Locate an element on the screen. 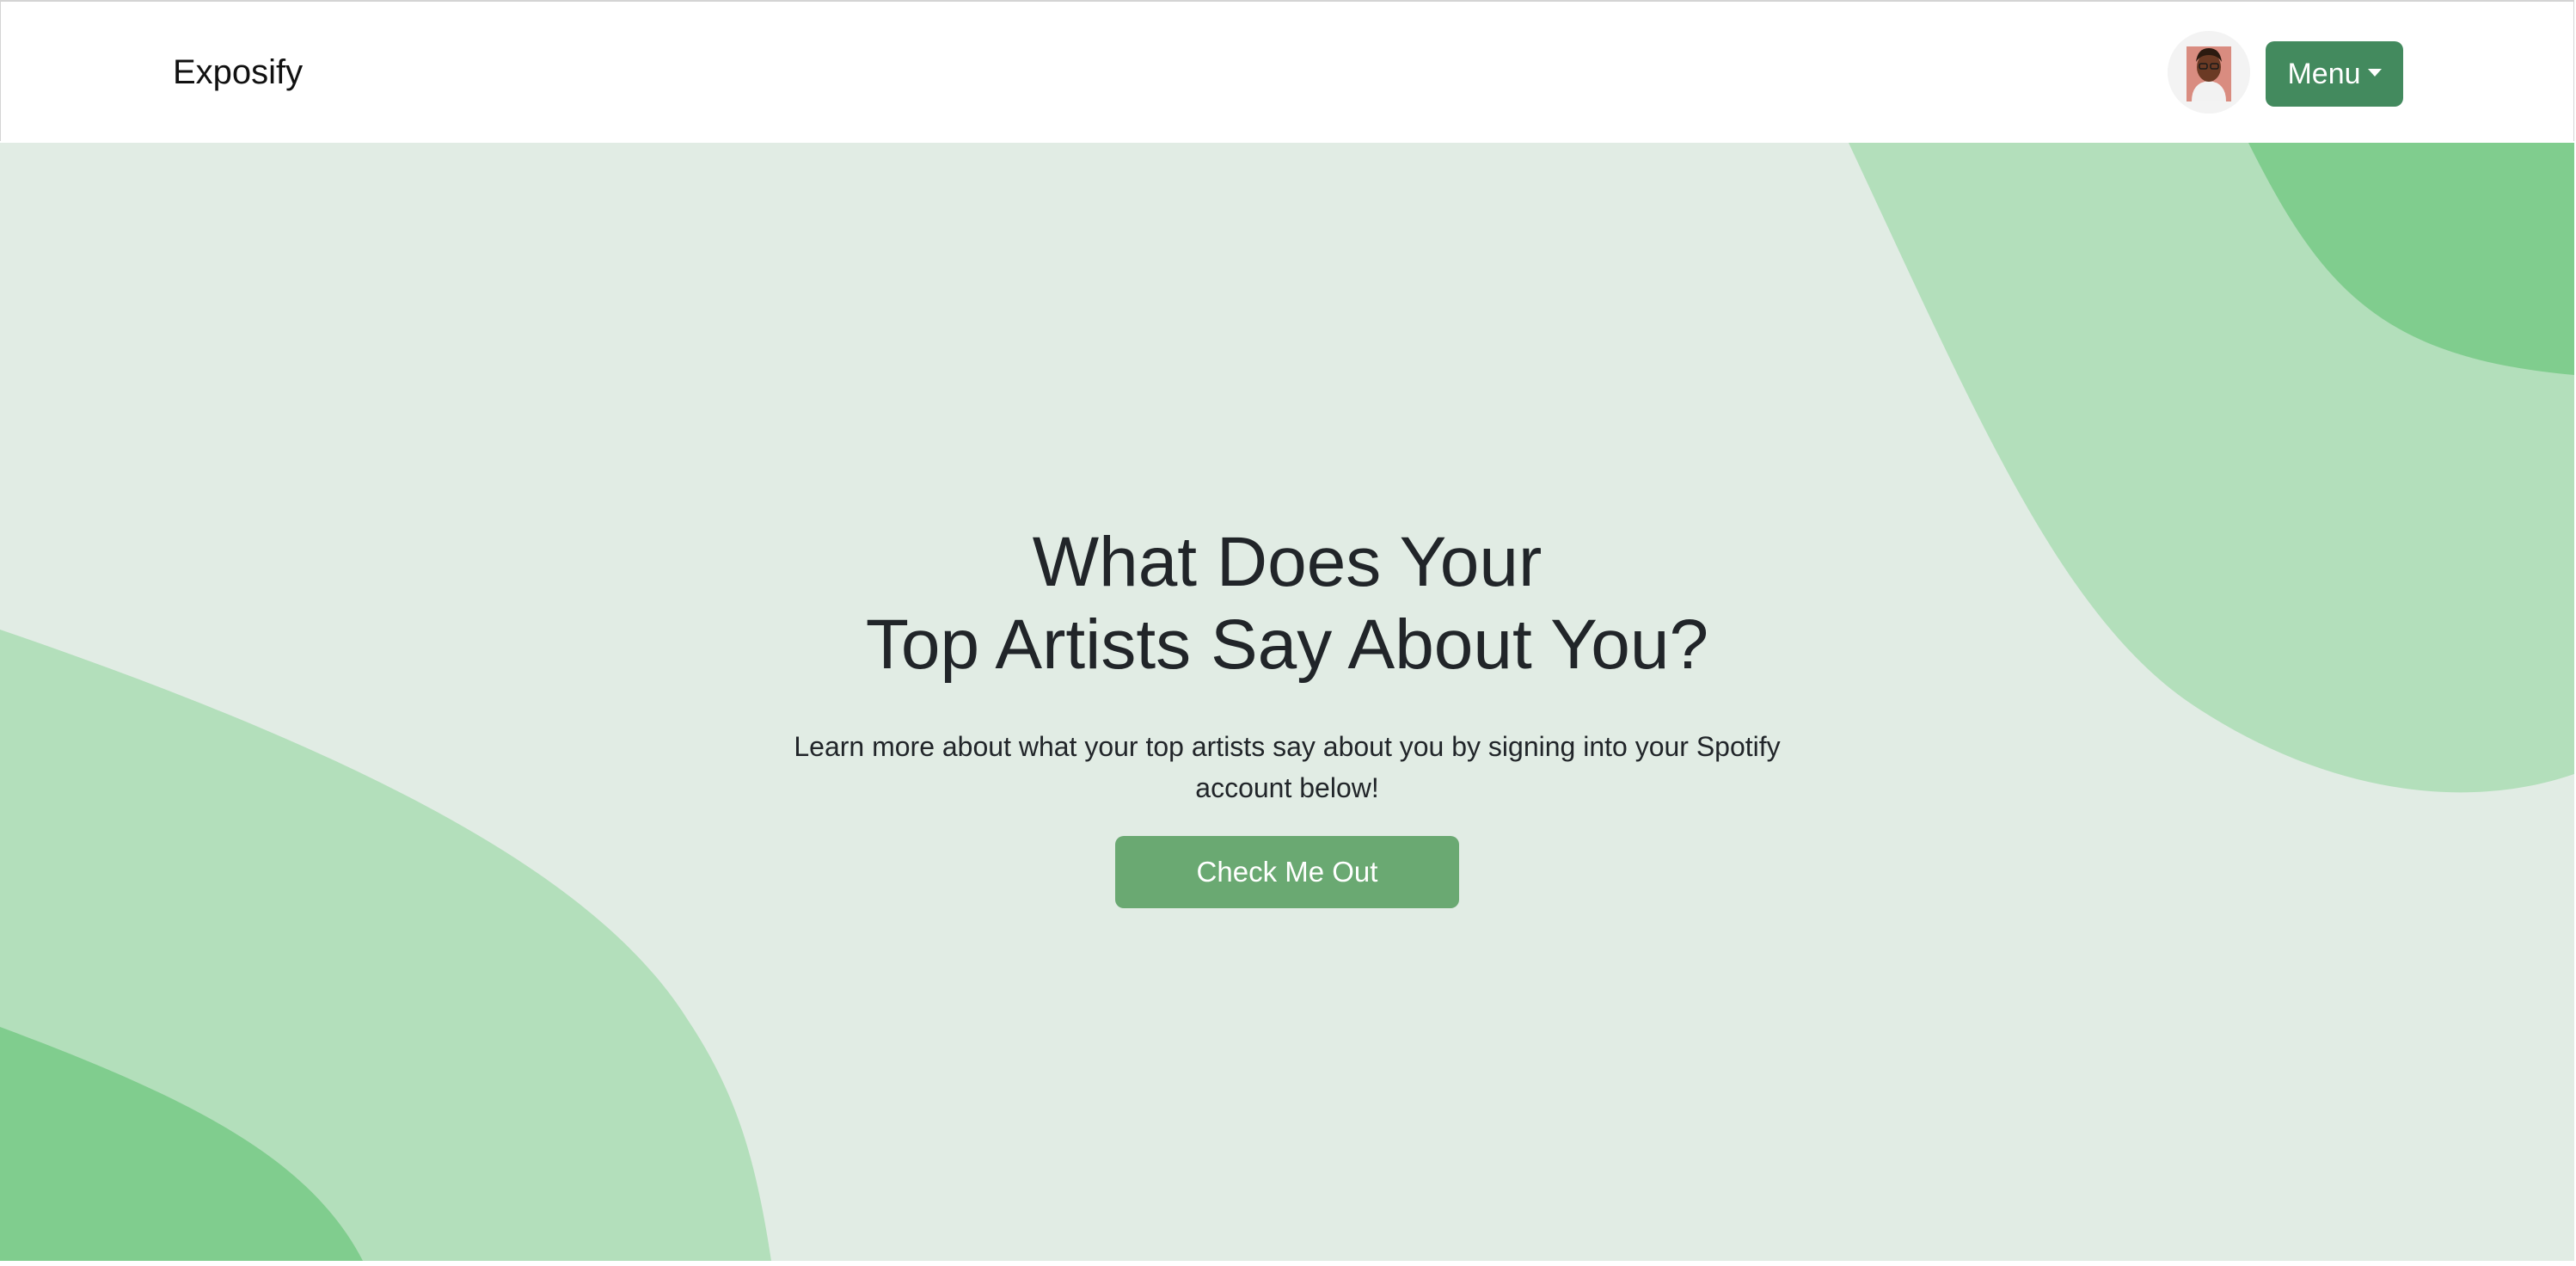 This screenshot has width=2576, height=1266. menu-button: Menu is located at coordinates (2334, 74).